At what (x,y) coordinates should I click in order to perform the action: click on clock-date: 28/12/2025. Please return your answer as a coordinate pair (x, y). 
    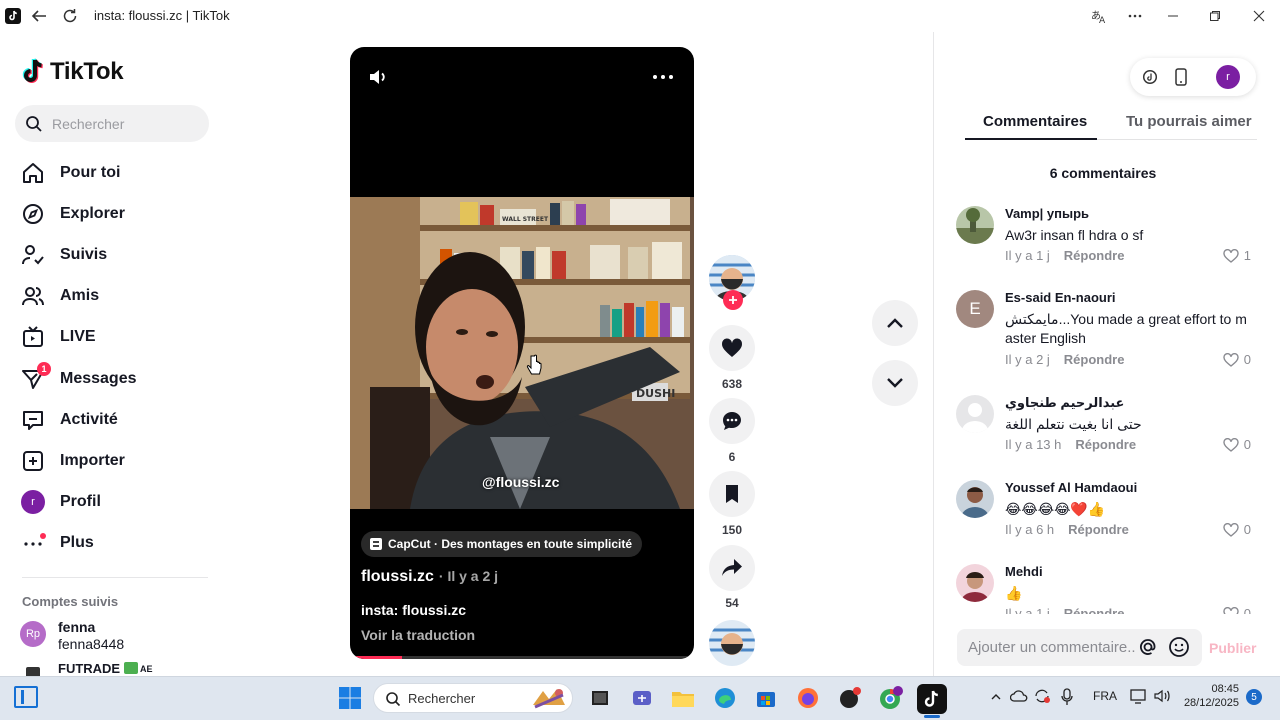
    Looking at the image, I should click on (1211, 703).